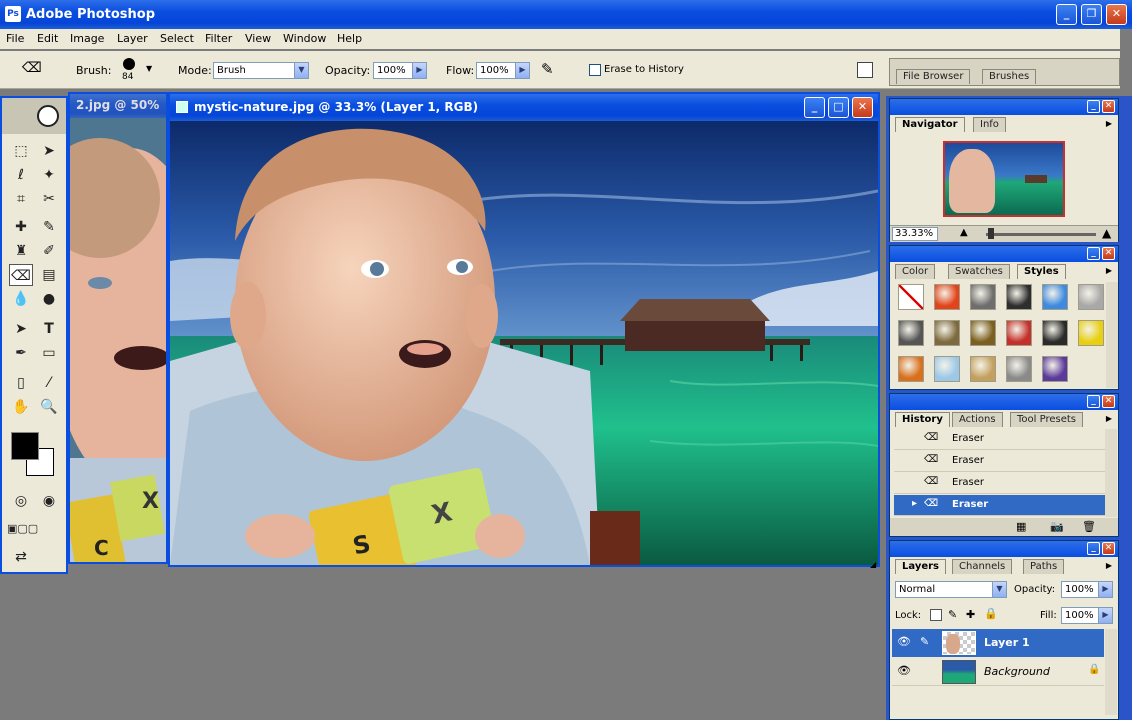  Describe the element at coordinates (982, 566) in the screenshot. I see `tab-channels: Channels` at that location.